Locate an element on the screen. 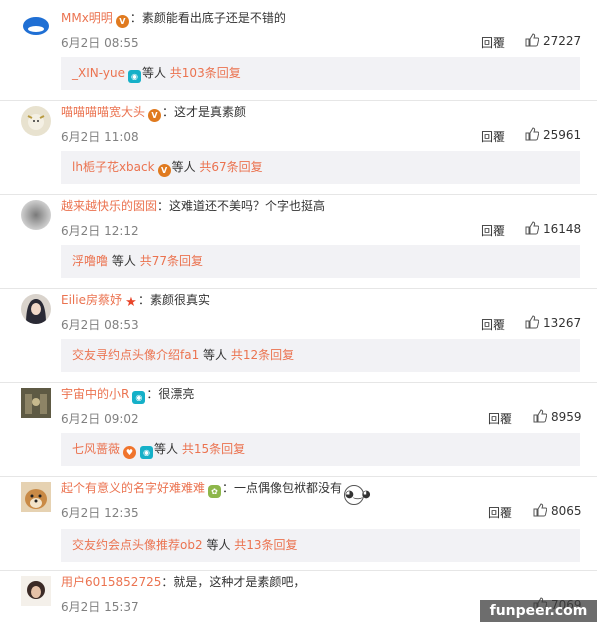 Image resolution: width=597 pixels, height=622 pixels. like-button: 16148 is located at coordinates (553, 228).